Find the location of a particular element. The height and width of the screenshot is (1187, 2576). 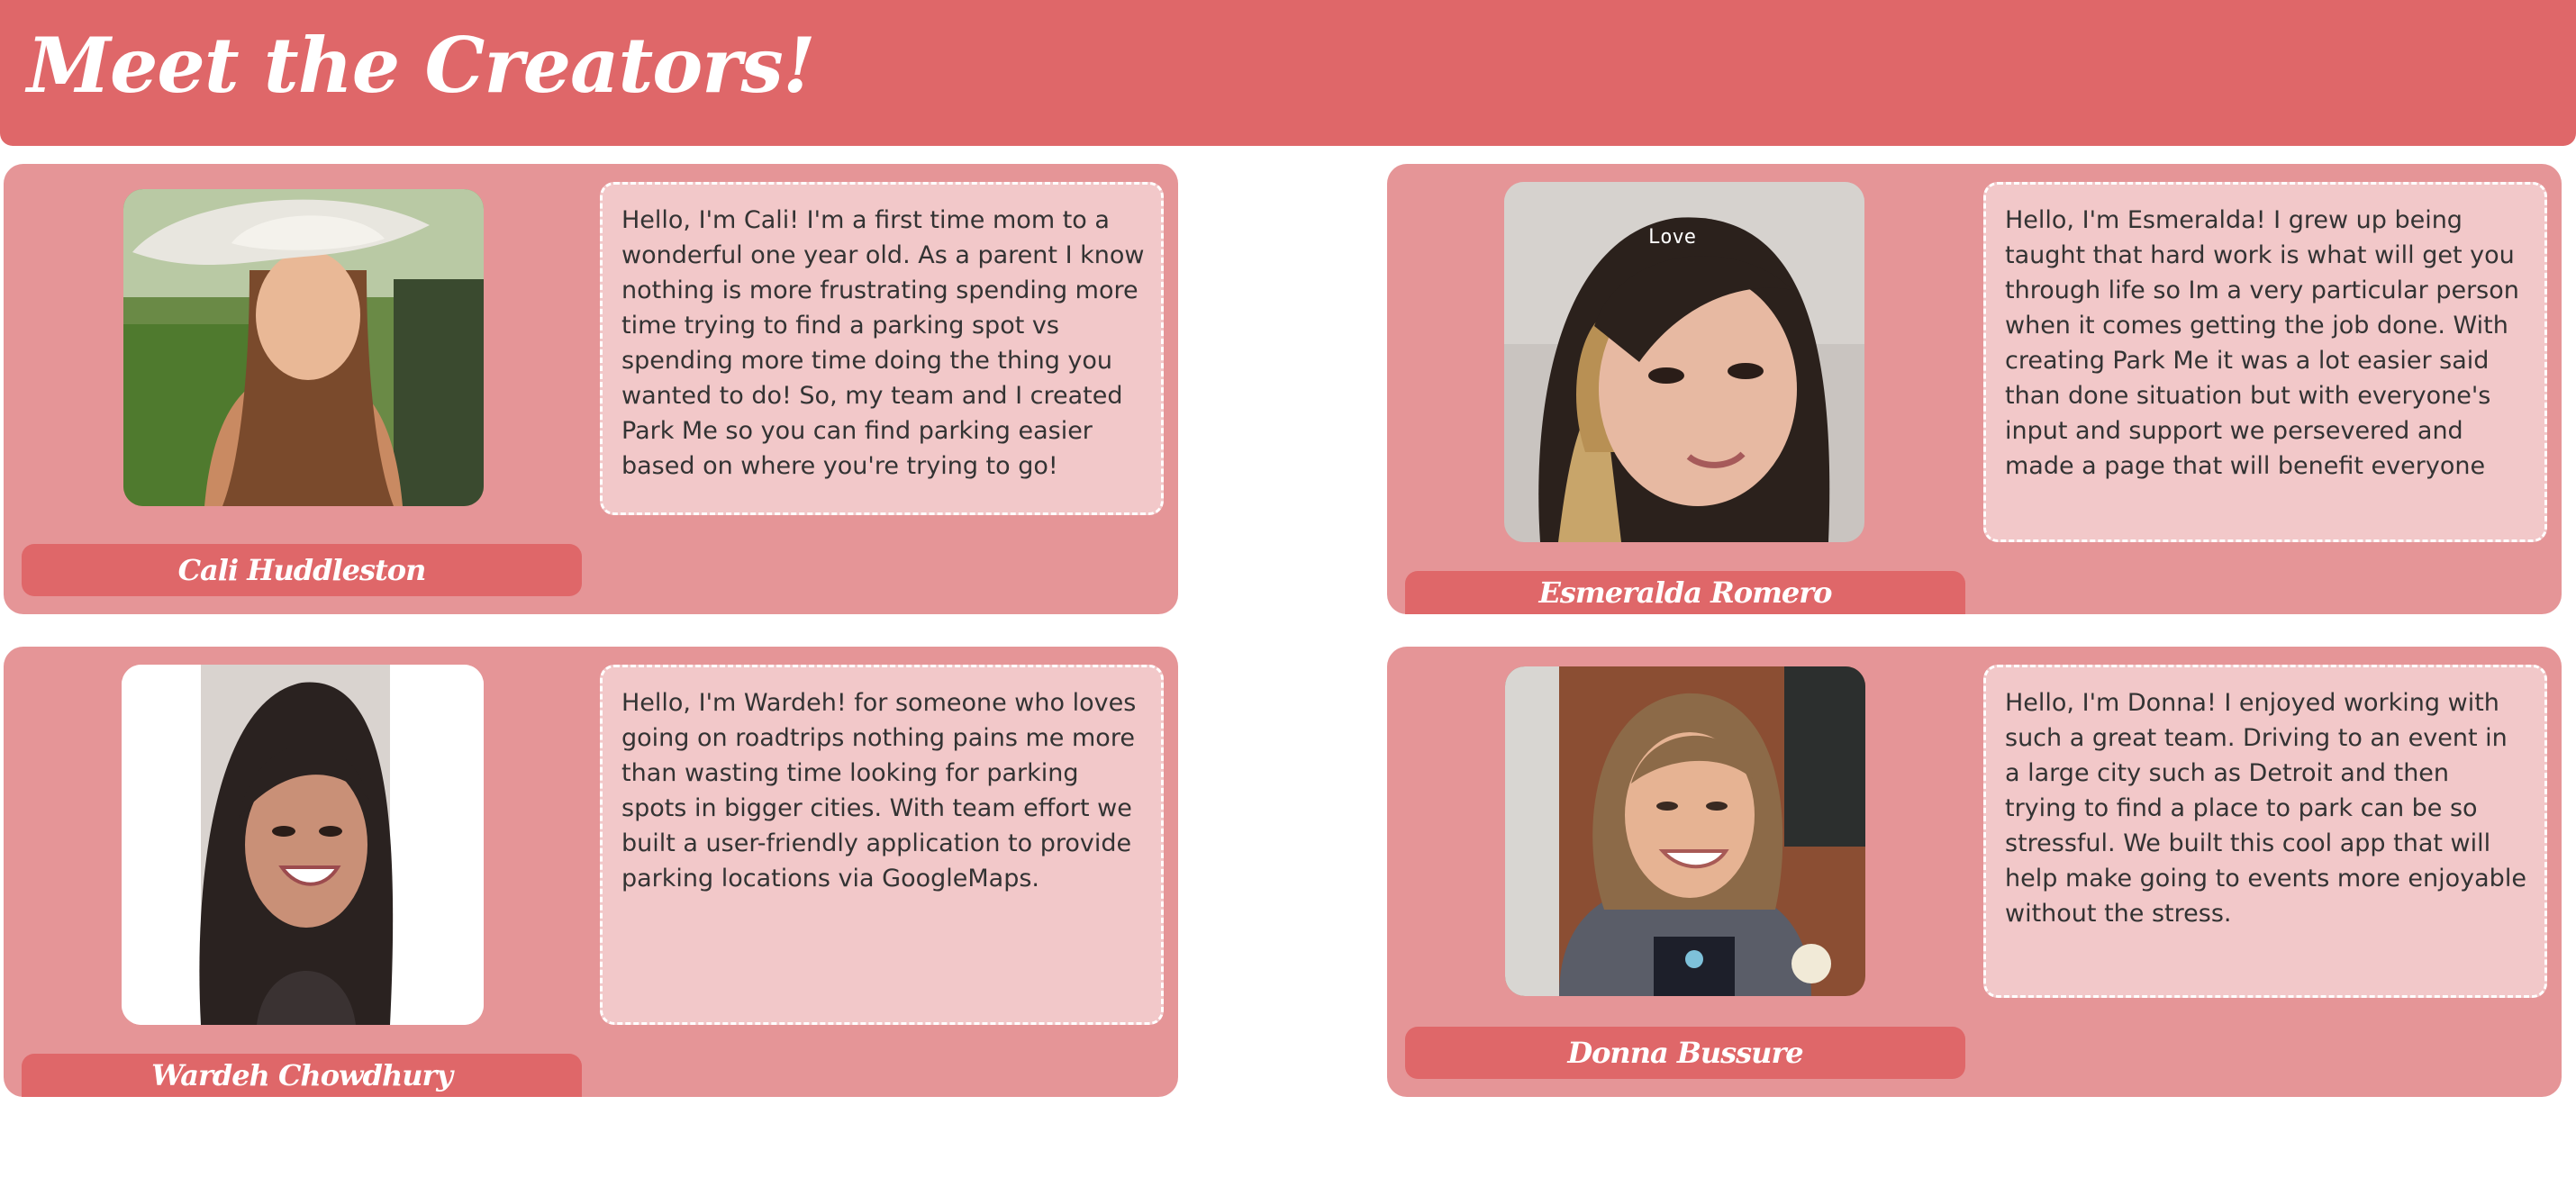

creator-name-cali: Cali Huddleston is located at coordinates (302, 570).